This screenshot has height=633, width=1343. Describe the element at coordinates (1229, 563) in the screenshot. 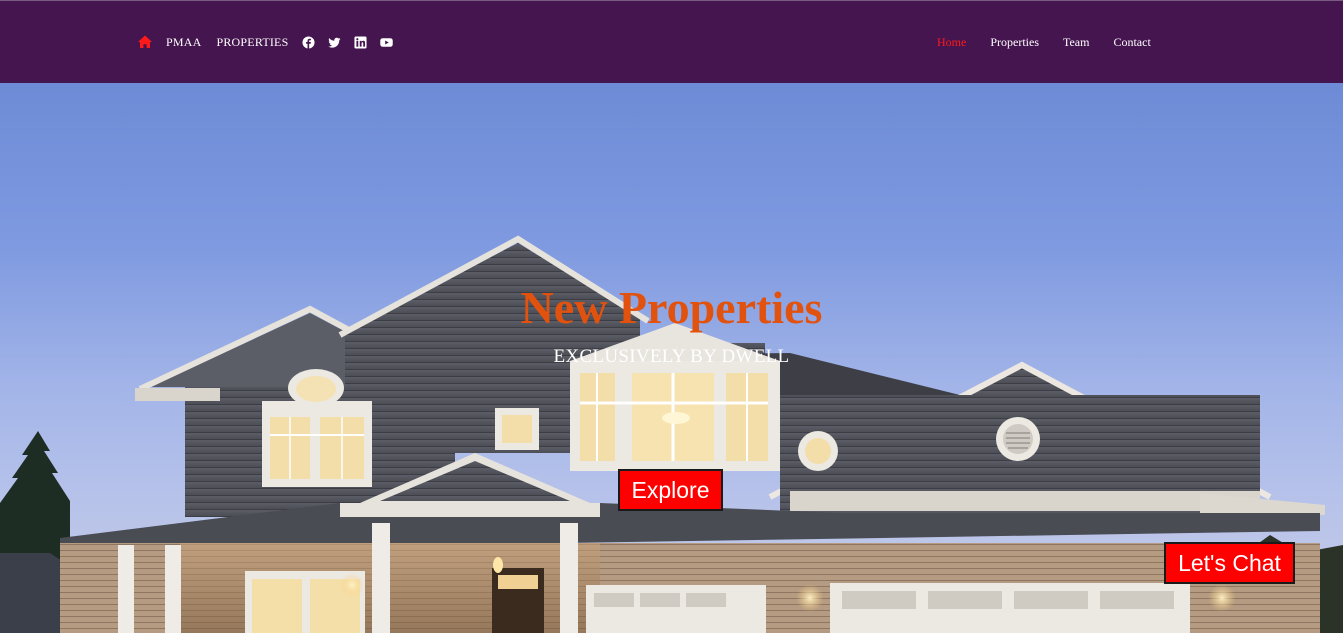

I see `lets-chat-button: Let's Chat` at that location.